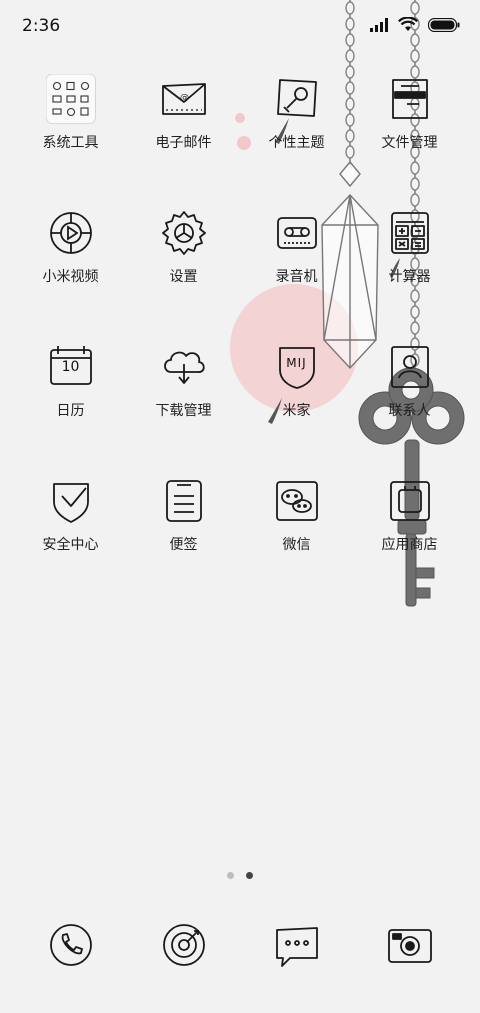  I want to click on app-label: 安全中心, so click(70, 545).